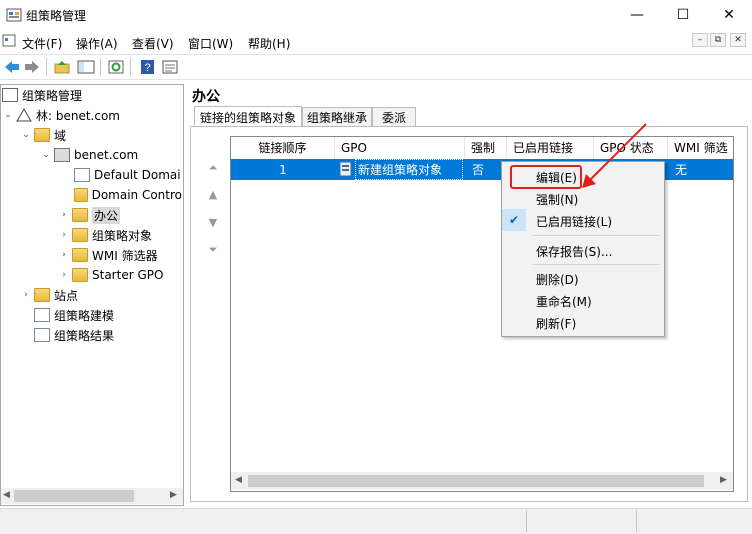  I want to click on tree-node-starter-gpo: › Starter GPO, so click(110, 275).